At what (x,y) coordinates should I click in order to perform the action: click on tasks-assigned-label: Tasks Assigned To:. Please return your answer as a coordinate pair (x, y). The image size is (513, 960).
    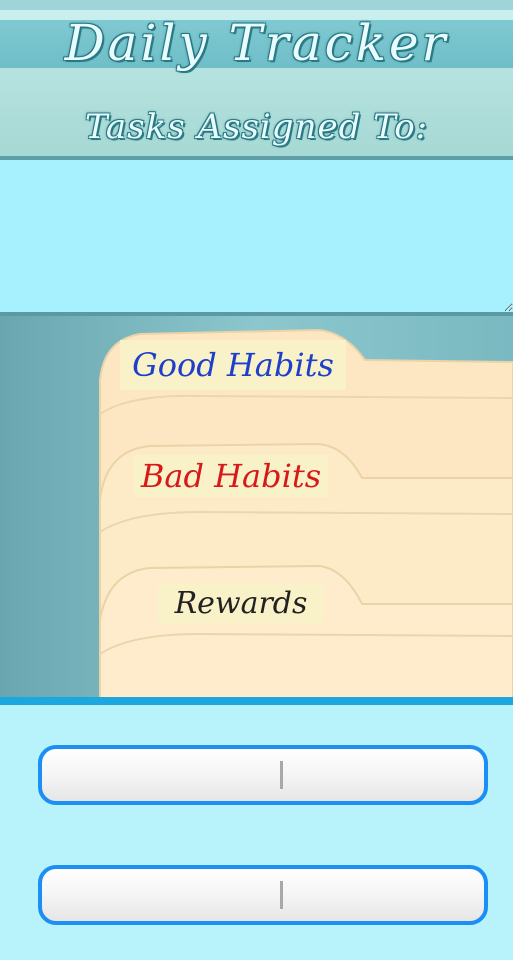
    Looking at the image, I should click on (256, 127).